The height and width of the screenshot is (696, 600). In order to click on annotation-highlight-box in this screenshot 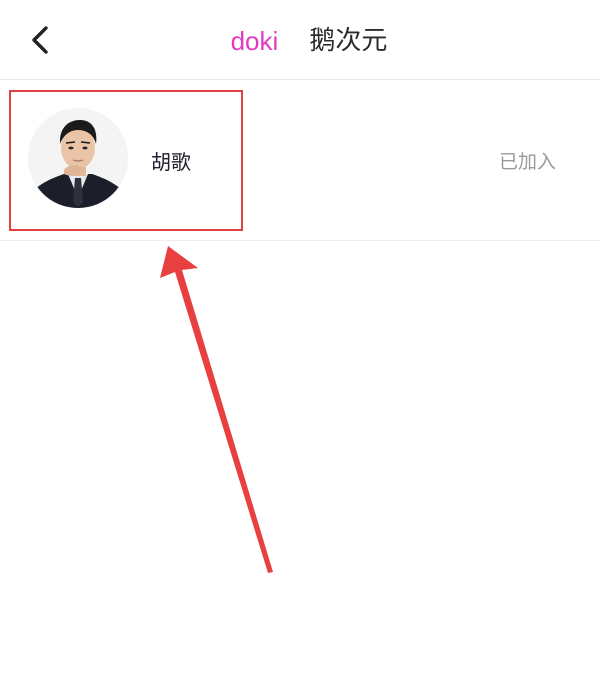, I will do `click(126, 160)`.